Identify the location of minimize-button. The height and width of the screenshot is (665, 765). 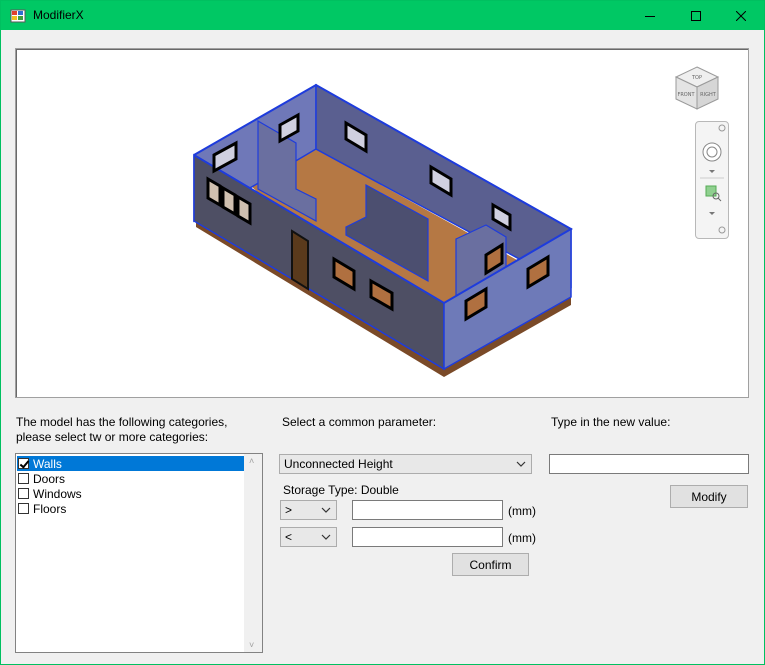
(650, 15).